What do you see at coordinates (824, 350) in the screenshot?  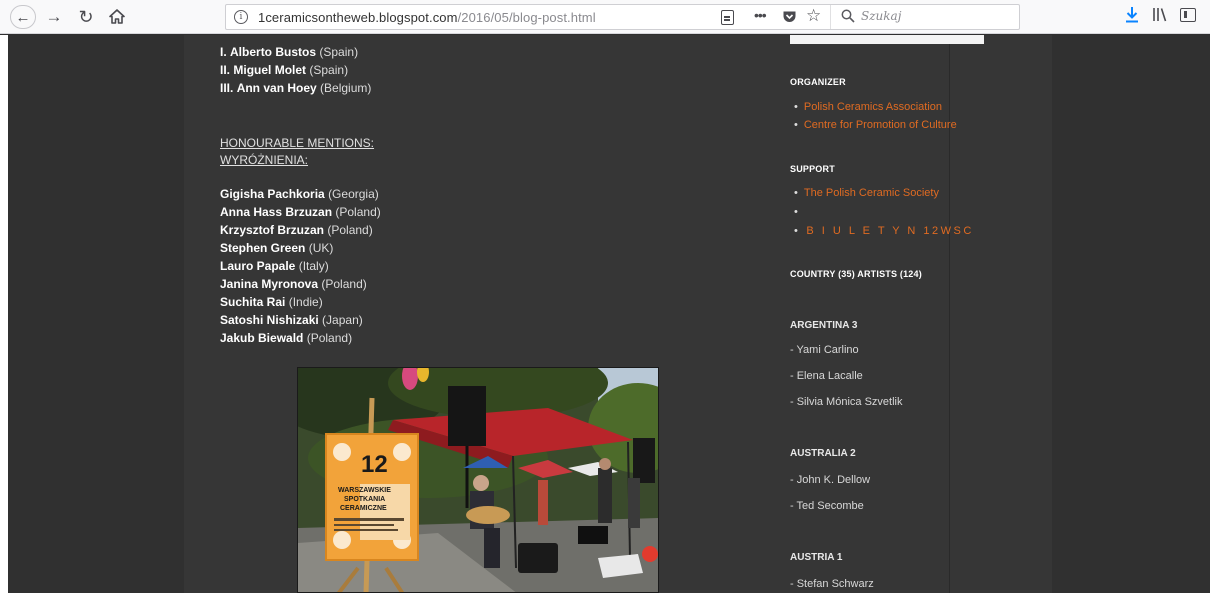 I see `artist-item: - Yami Carlino` at bounding box center [824, 350].